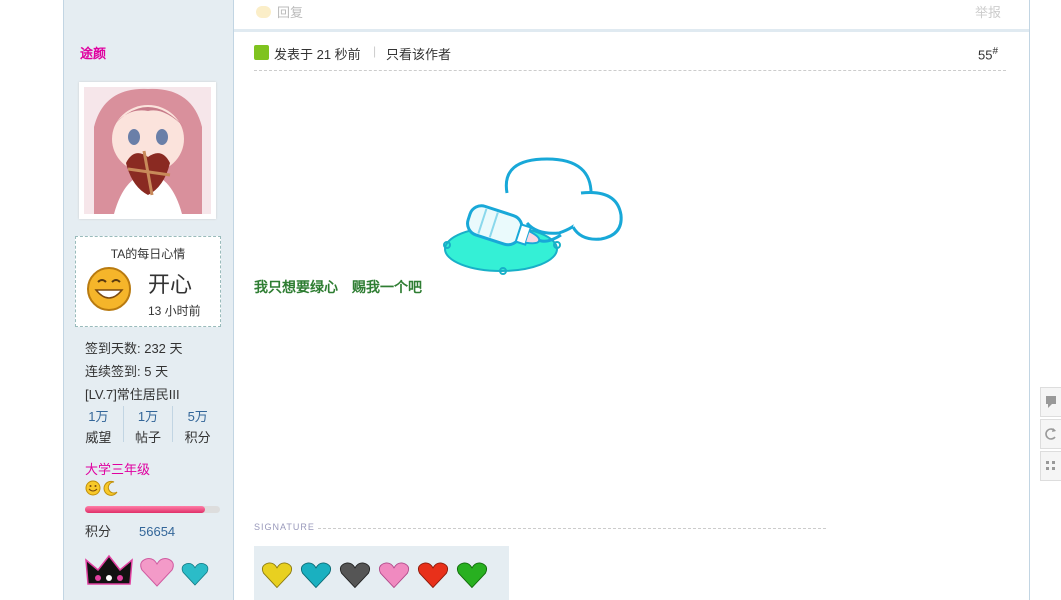 The image size is (1061, 600). What do you see at coordinates (533, 216) in the screenshot?
I see `bottle-sticker-icon` at bounding box center [533, 216].